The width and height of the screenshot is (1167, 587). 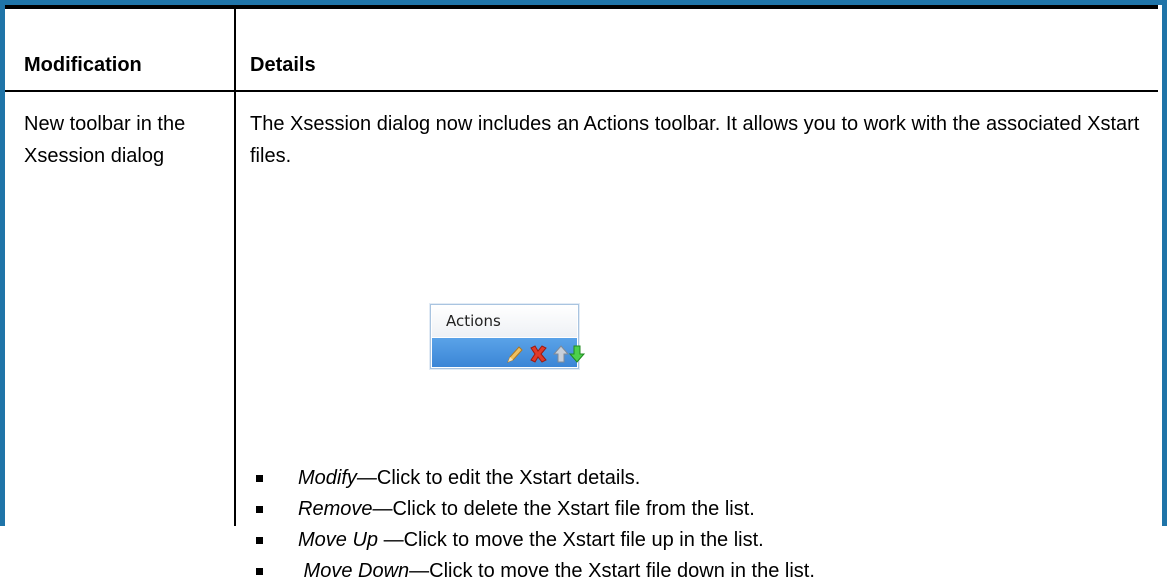 What do you see at coordinates (538, 354) in the screenshot?
I see `remove-x-icon` at bounding box center [538, 354].